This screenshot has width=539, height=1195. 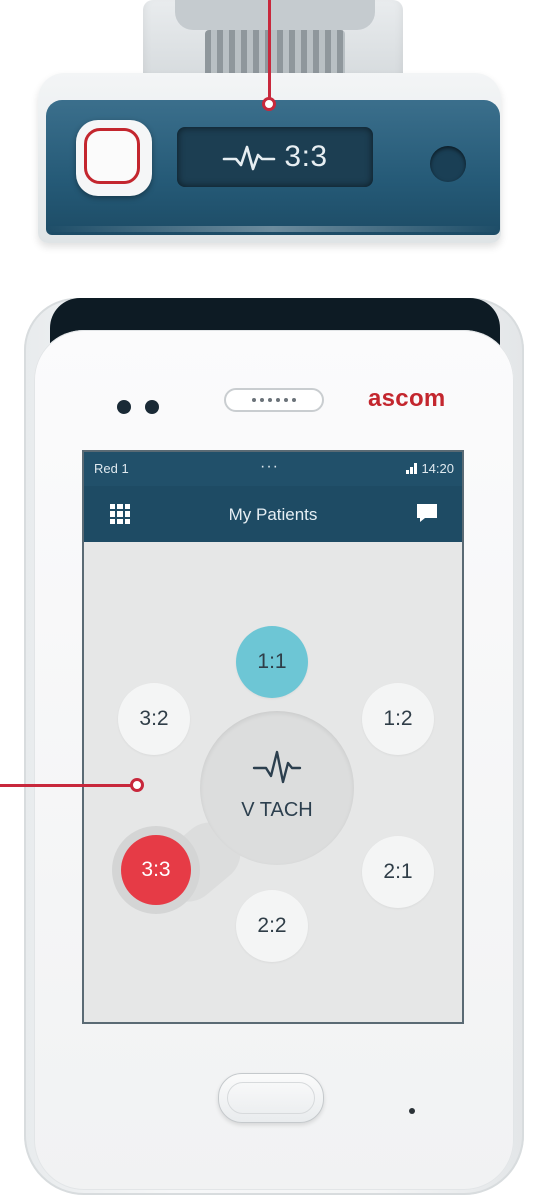 I want to click on callout-dot-top, so click(x=269, y=104).